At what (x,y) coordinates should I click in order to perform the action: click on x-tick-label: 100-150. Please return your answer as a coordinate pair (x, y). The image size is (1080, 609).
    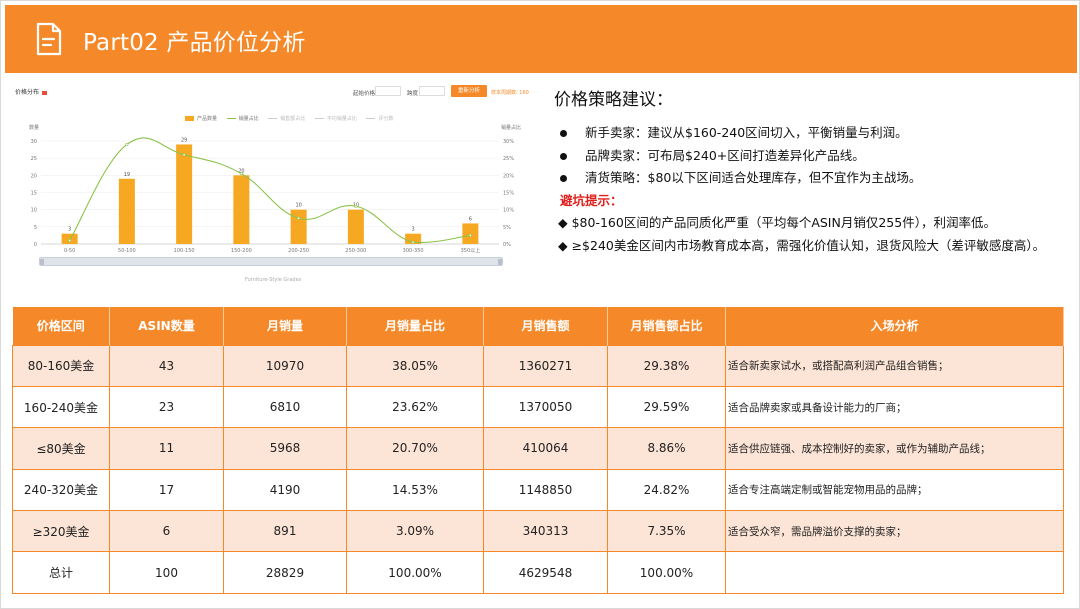
    Looking at the image, I should click on (184, 251).